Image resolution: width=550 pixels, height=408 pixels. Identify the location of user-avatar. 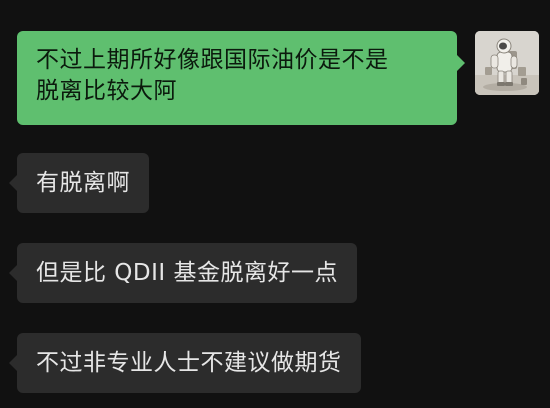
(507, 63).